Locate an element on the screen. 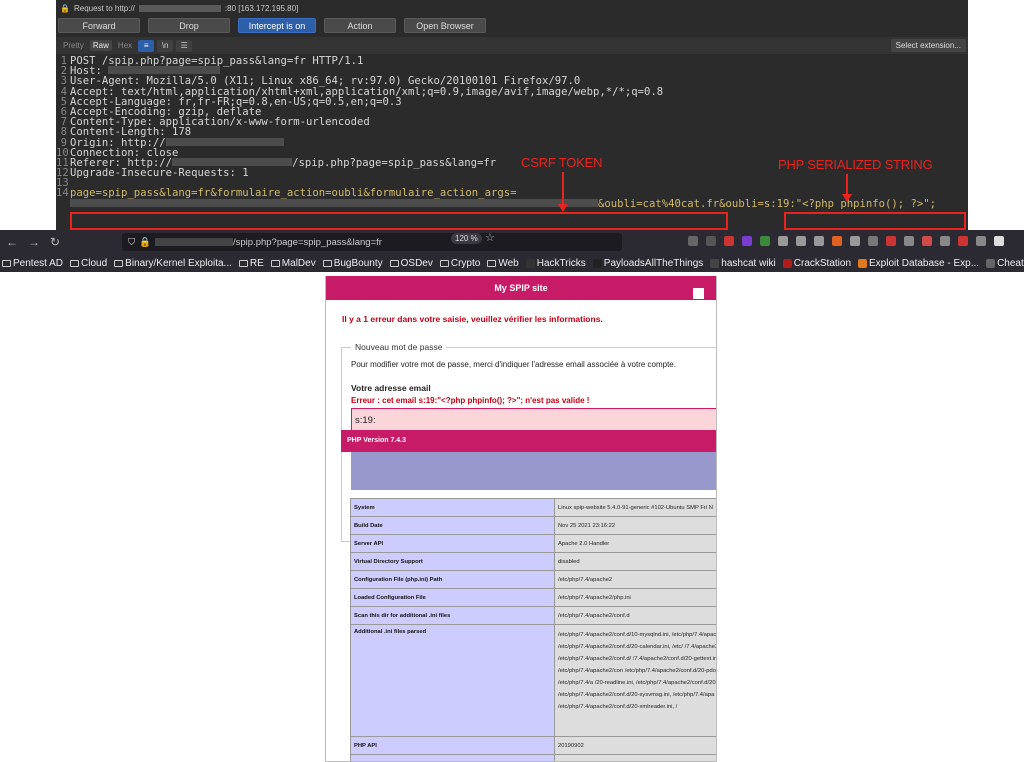 Image resolution: width=1024 pixels, height=762 pixels. action-button: Action is located at coordinates (360, 25).